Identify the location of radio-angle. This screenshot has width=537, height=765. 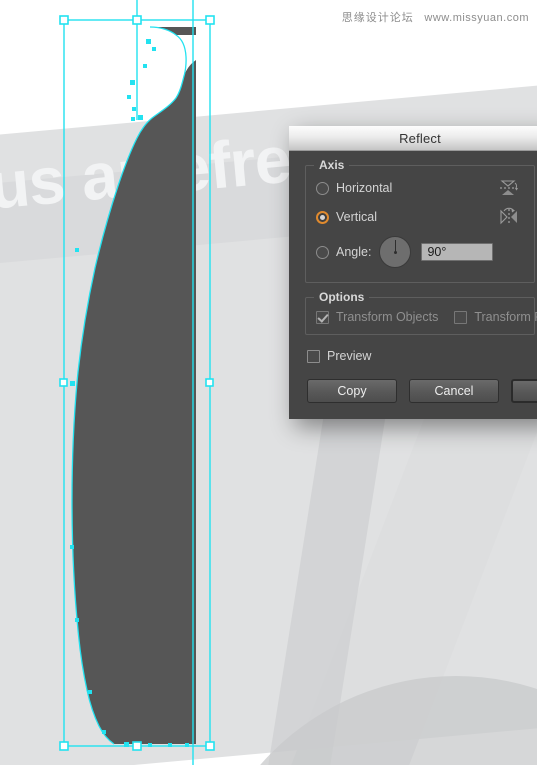
(322, 252).